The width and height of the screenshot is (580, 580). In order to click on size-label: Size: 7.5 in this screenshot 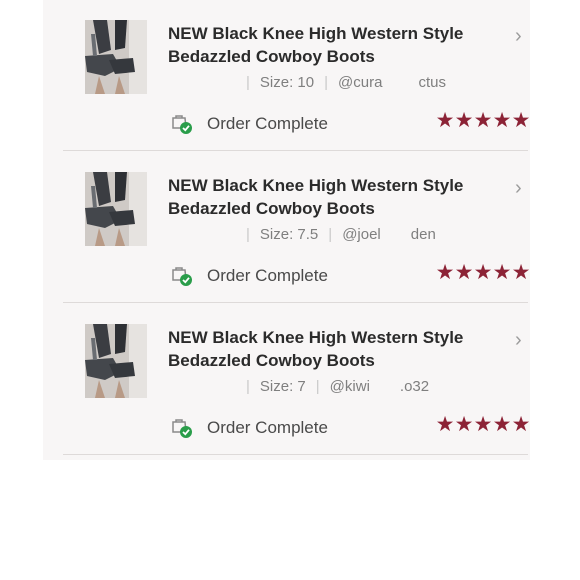, I will do `click(289, 234)`.